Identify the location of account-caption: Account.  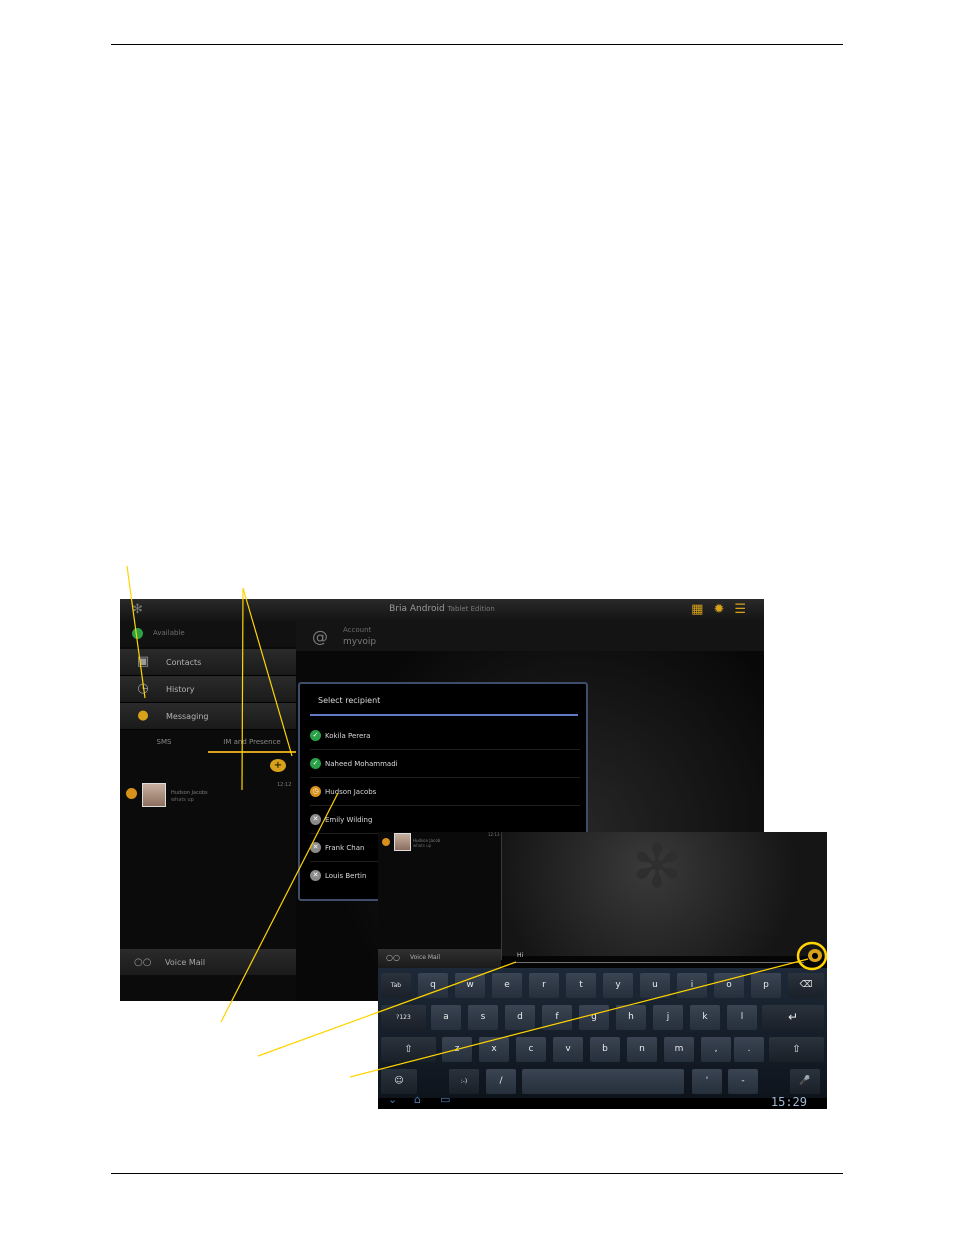
(357, 630).